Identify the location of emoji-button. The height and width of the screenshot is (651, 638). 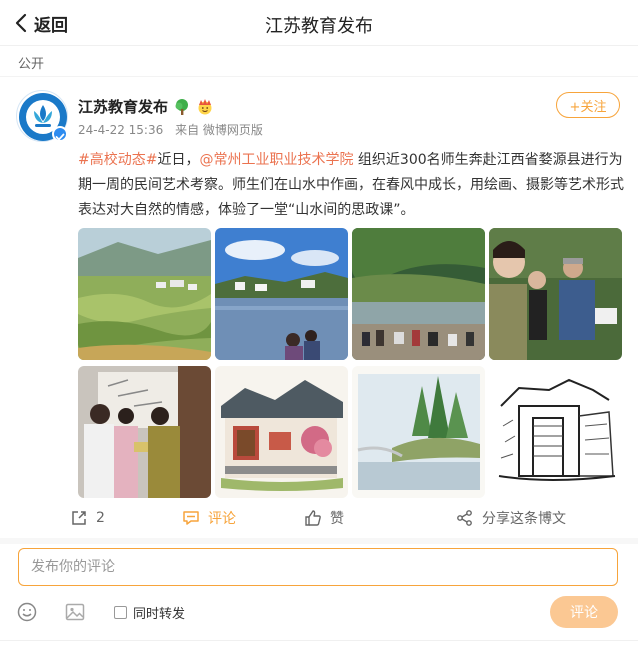
(27, 612).